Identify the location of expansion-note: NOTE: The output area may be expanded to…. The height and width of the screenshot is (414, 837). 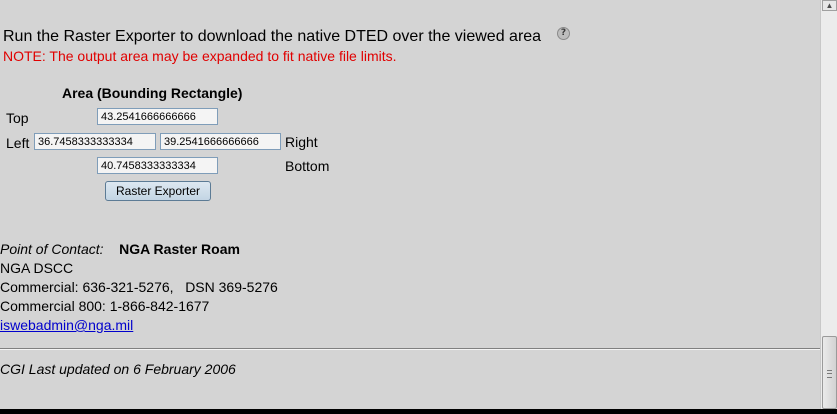
(200, 56).